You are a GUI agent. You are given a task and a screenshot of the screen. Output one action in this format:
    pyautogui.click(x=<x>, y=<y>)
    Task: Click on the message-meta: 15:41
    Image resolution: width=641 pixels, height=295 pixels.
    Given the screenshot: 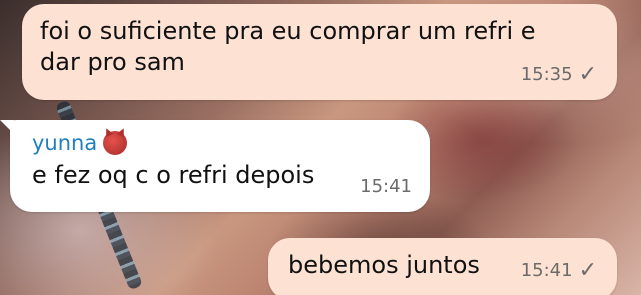 What is the action you would take?
    pyautogui.click(x=386, y=186)
    